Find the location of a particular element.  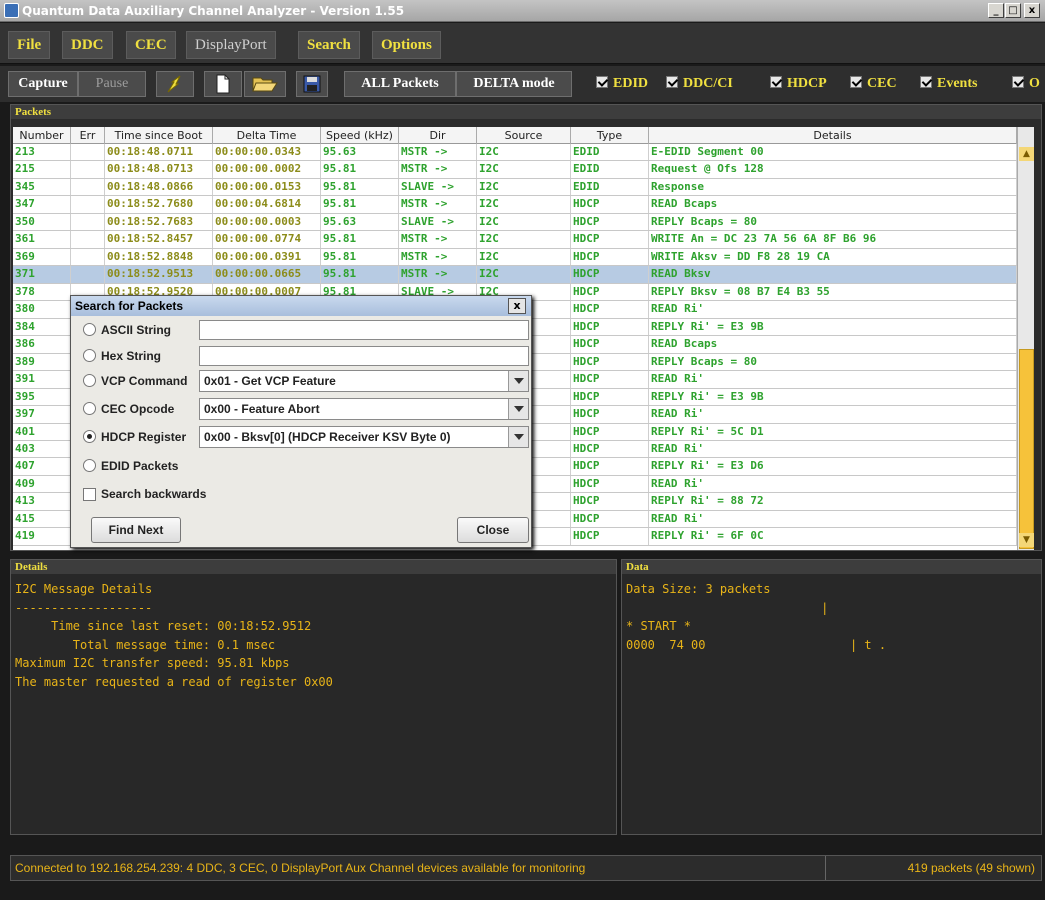

dialog-close-button: Close is located at coordinates (493, 530).